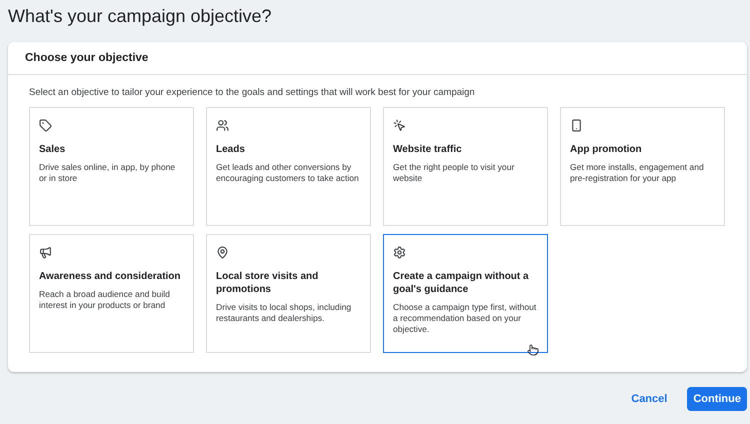 This screenshot has width=750, height=424. What do you see at coordinates (454, 173) in the screenshot?
I see `objective-description: Get the right people to visit your website` at bounding box center [454, 173].